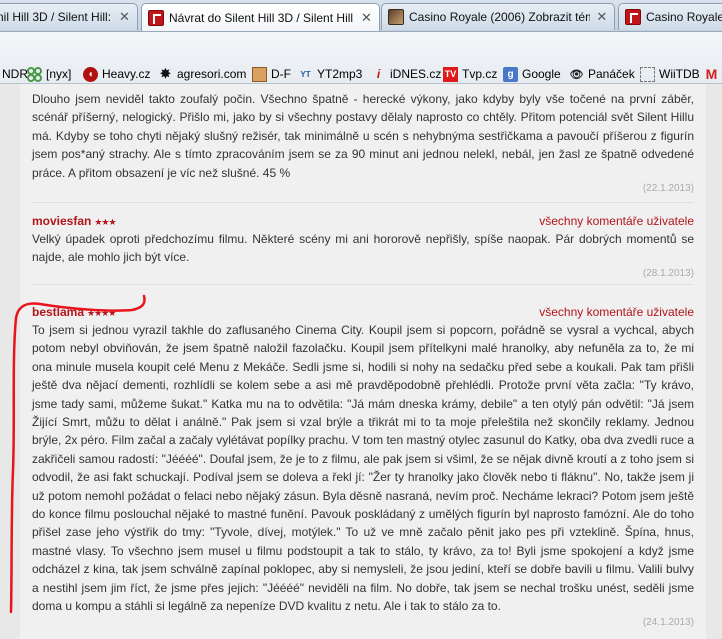  What do you see at coordinates (541, 74) in the screenshot?
I see `bookmark-label: Google` at bounding box center [541, 74].